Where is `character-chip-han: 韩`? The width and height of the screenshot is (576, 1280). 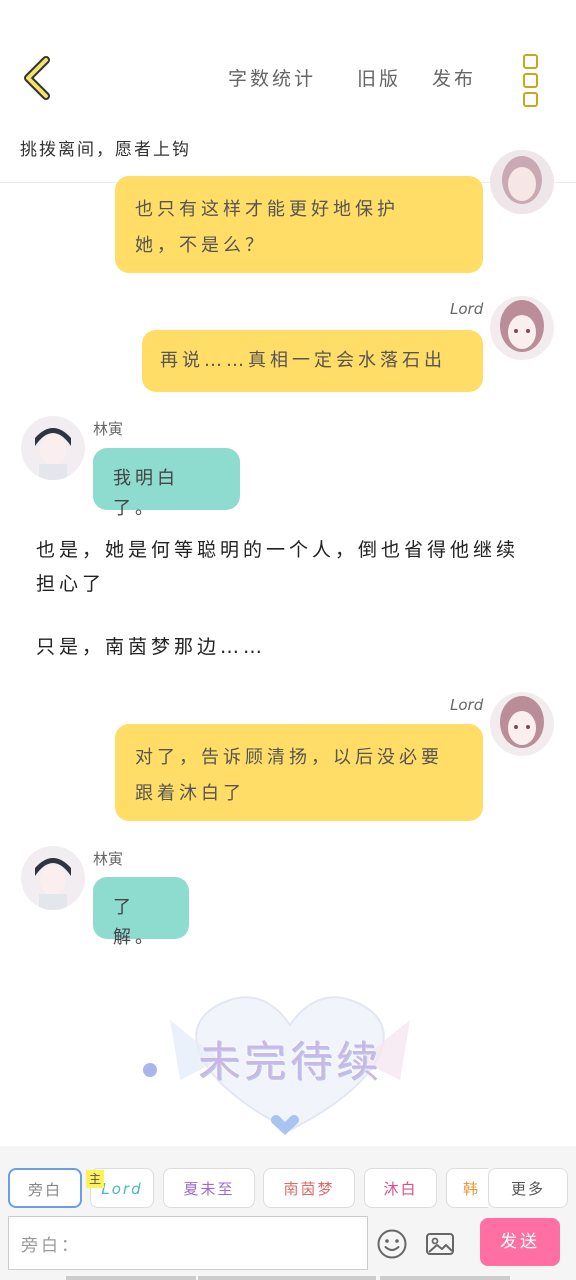 character-chip-han: 韩 is located at coordinates (467, 1188).